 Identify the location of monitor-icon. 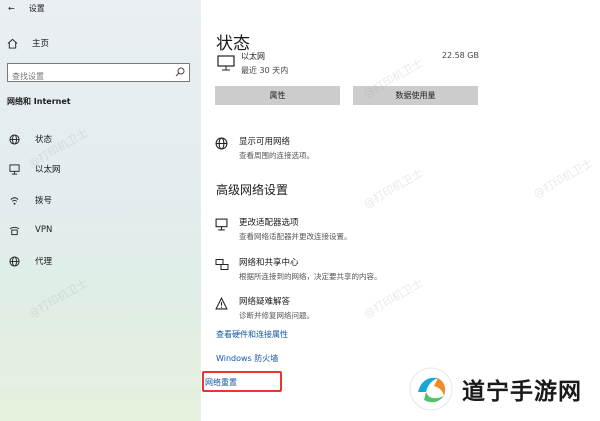
(226, 63).